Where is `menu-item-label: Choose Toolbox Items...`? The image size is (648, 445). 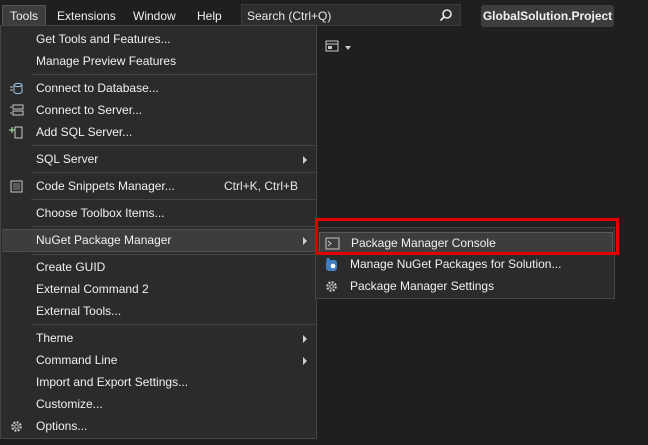
menu-item-label: Choose Toolbox Items... is located at coordinates (100, 213).